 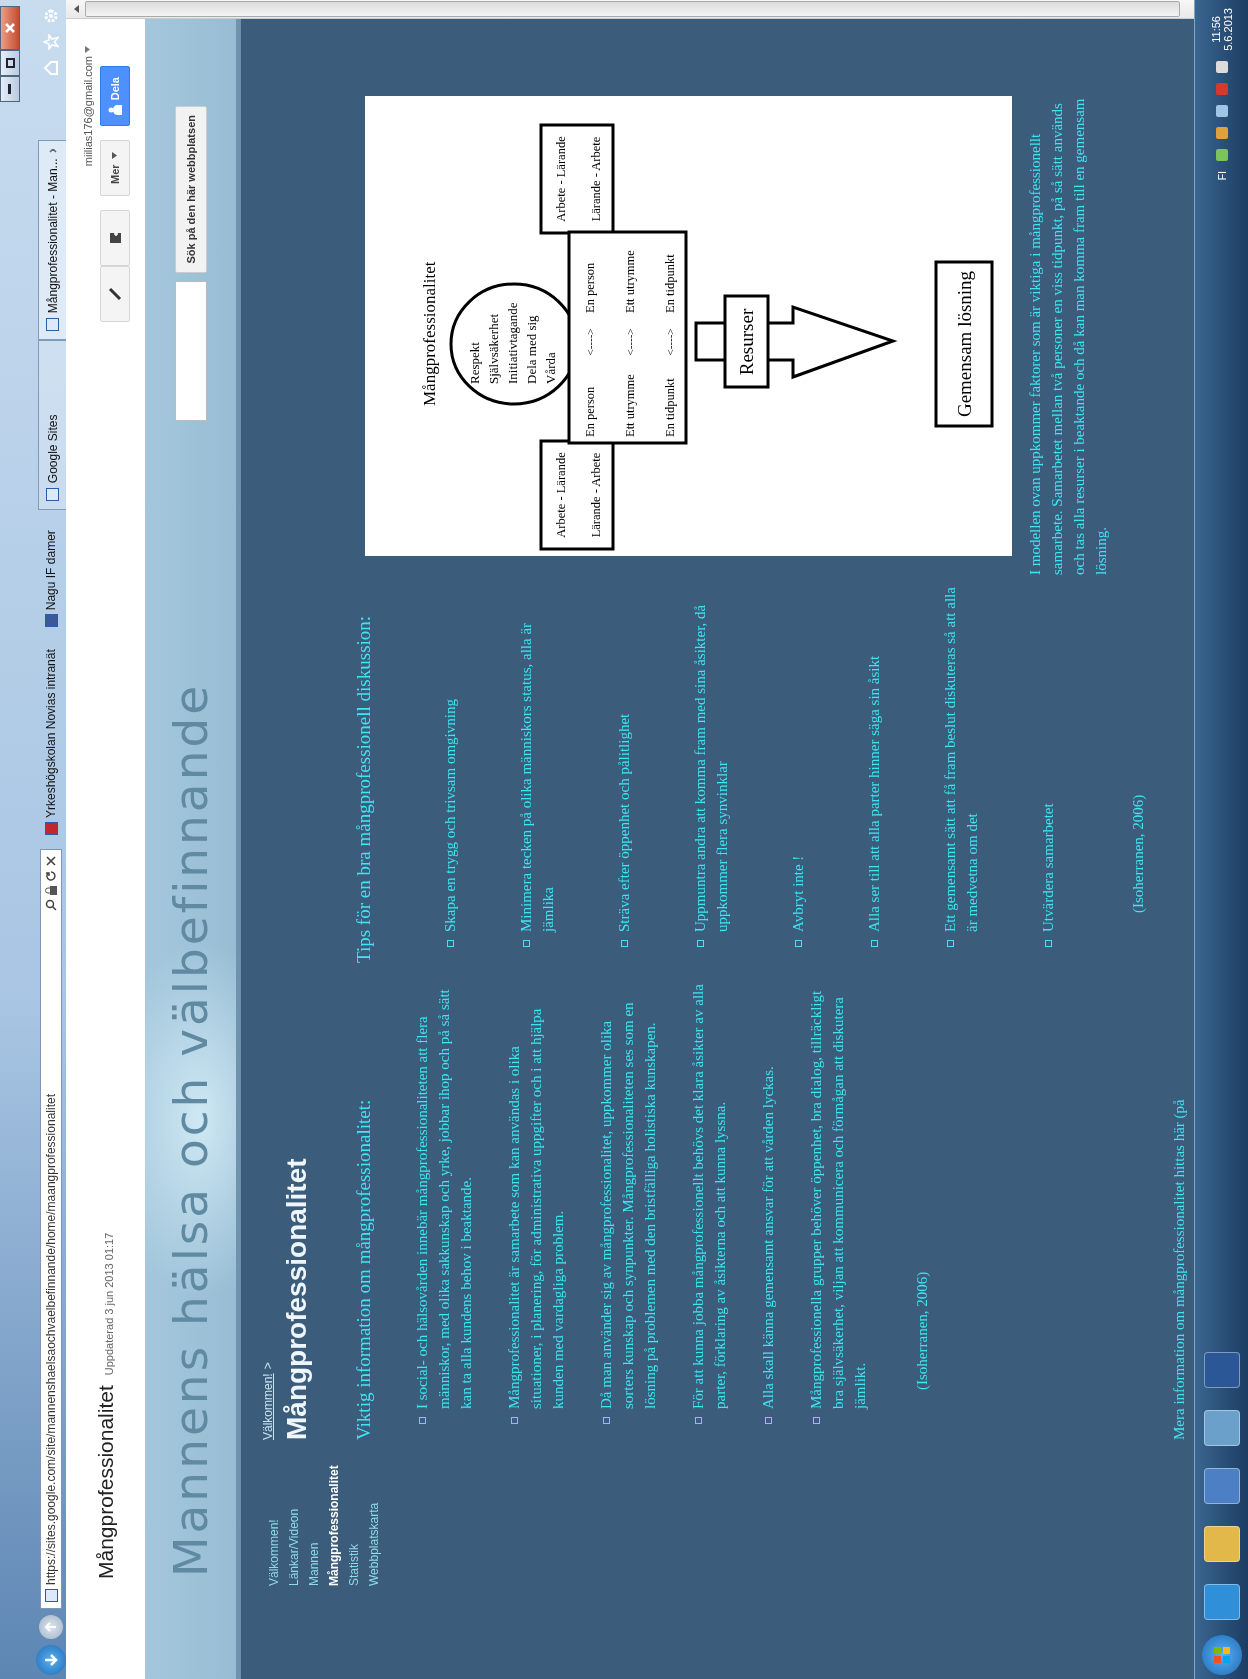 I want to click on list-item-text: Avbryt inte !, so click(x=798, y=893).